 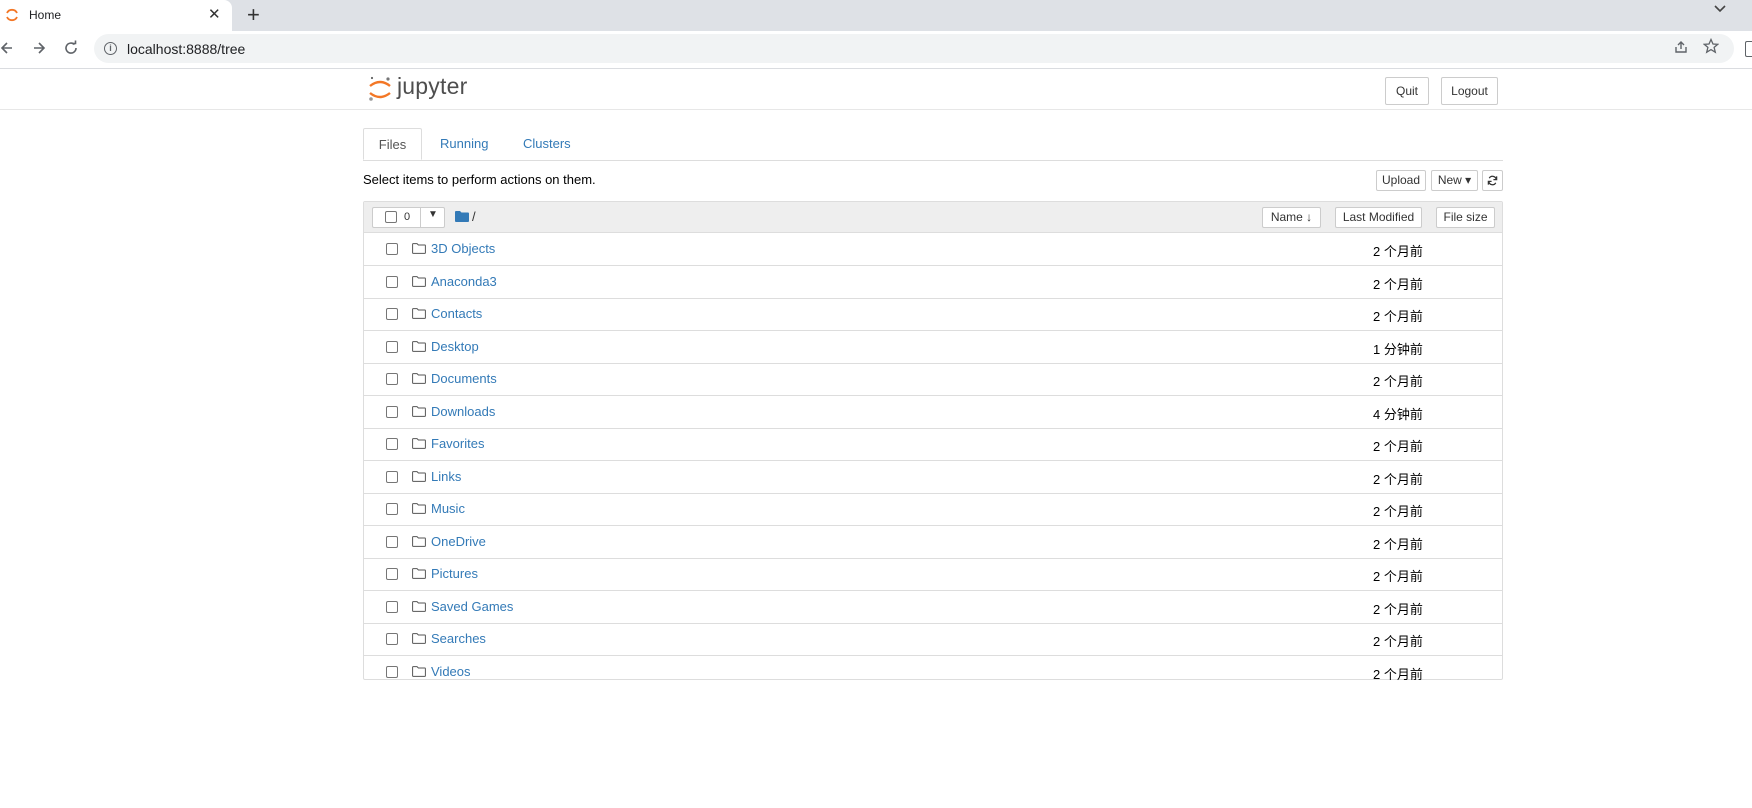 What do you see at coordinates (1748, 49) in the screenshot?
I see `side-panel-icon` at bounding box center [1748, 49].